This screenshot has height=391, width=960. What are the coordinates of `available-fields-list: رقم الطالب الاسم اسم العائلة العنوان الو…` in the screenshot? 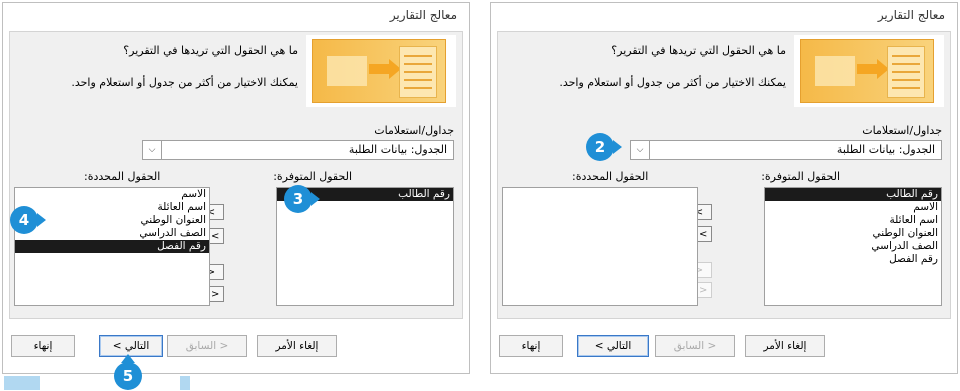 It's located at (853, 246).